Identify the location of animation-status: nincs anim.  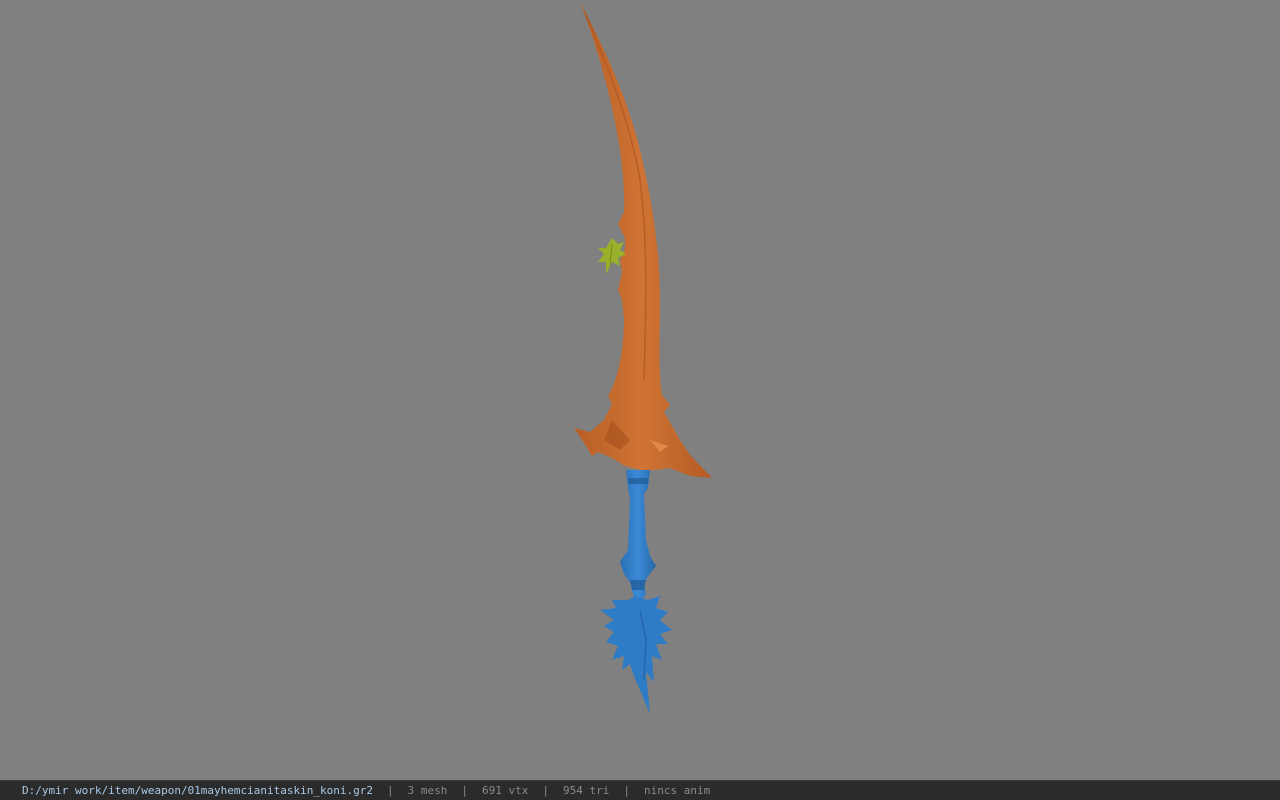
(677, 790).